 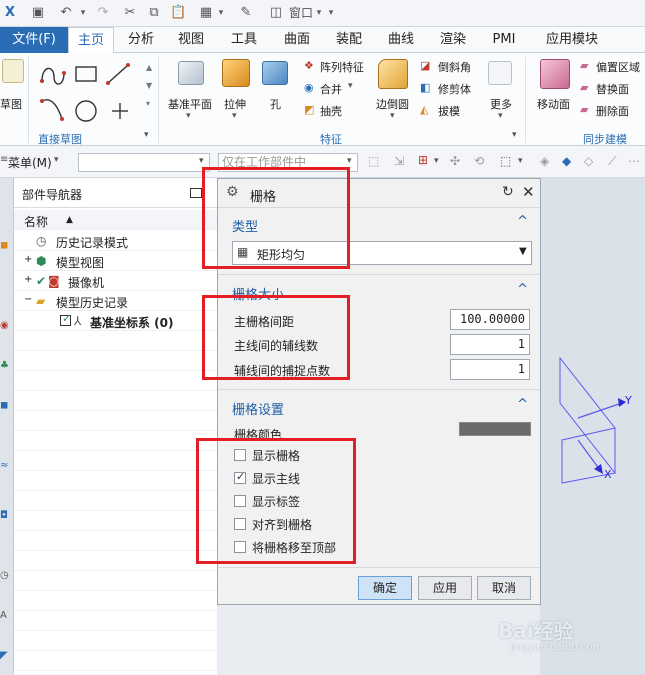 What do you see at coordinates (504, 40) in the screenshot?
I see `tab-pmi: PMI` at bounding box center [504, 40].